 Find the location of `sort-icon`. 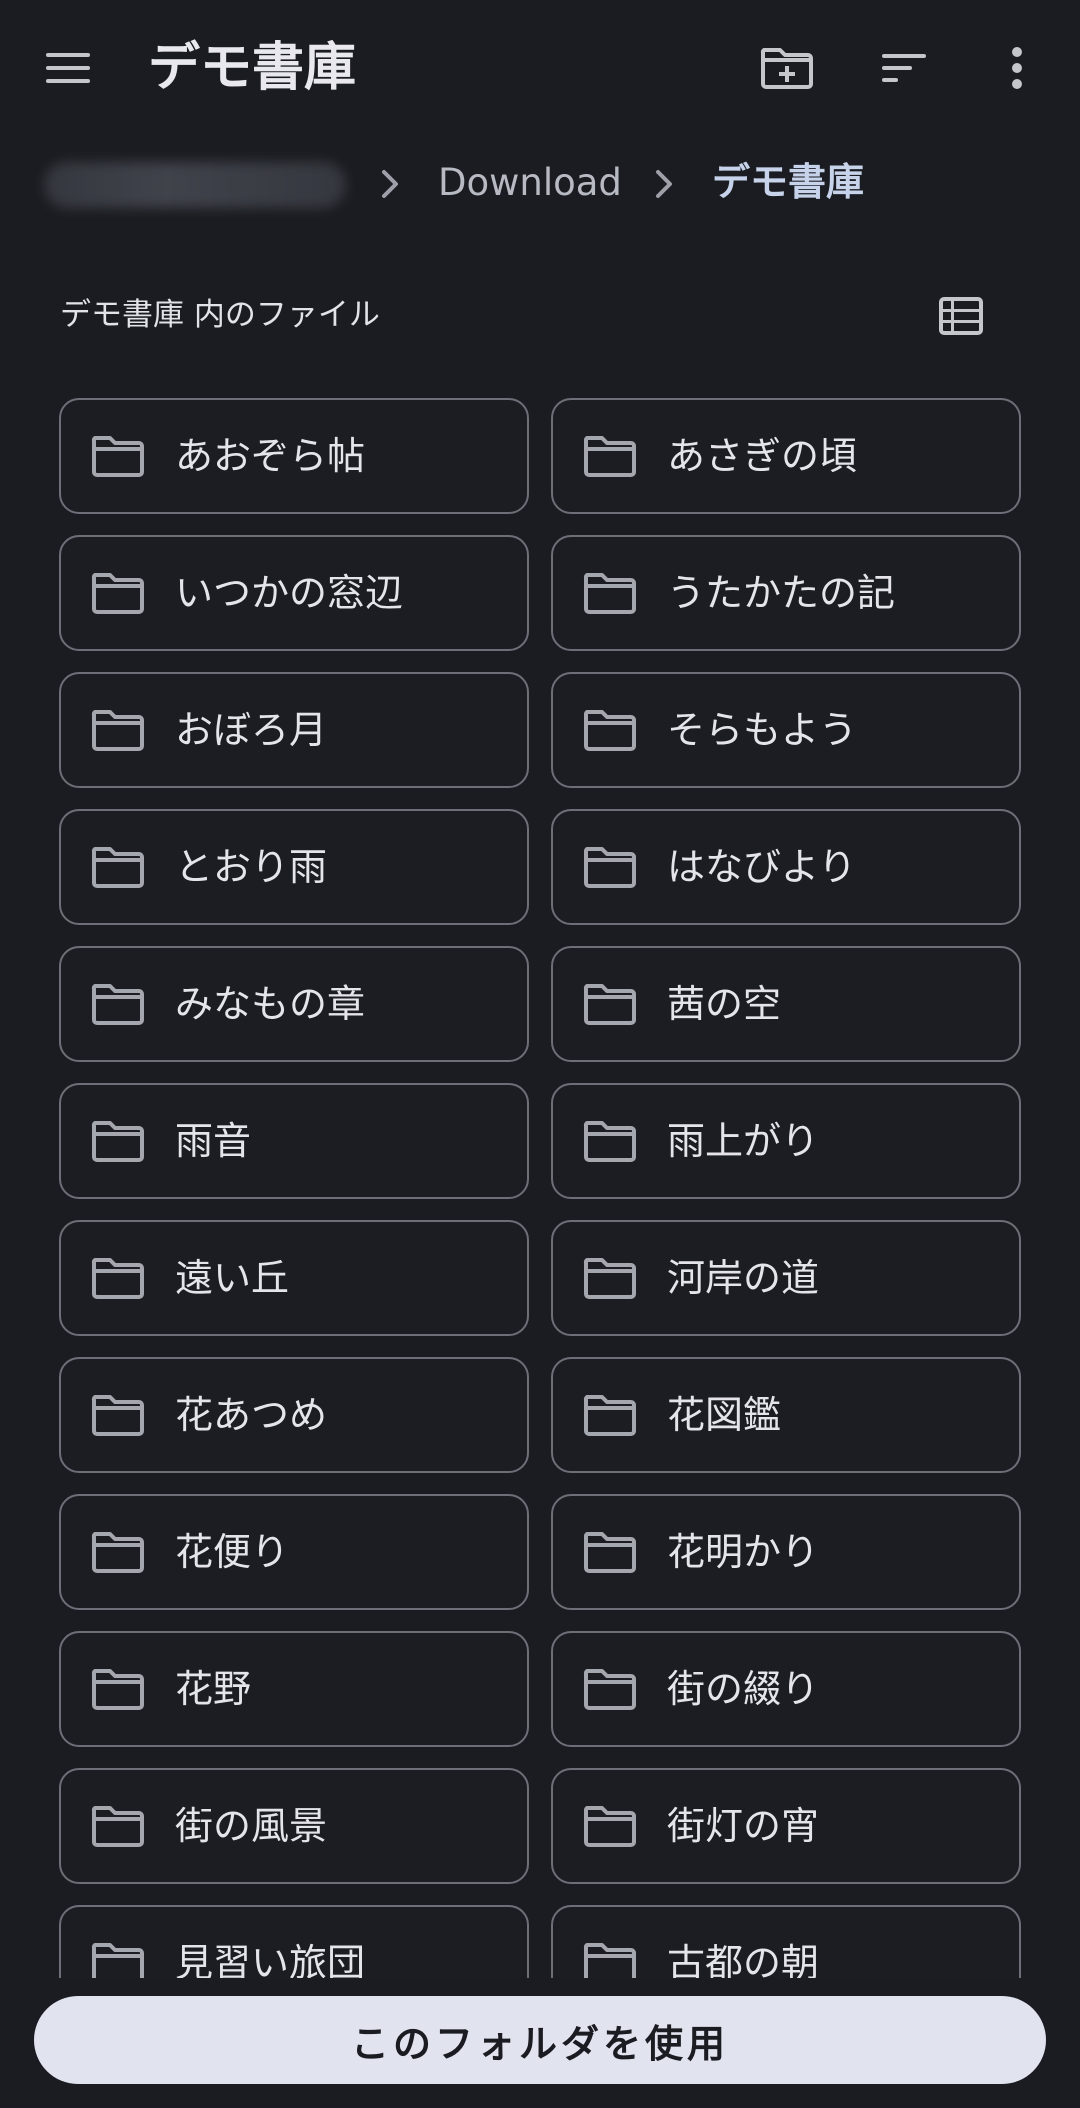

sort-icon is located at coordinates (904, 68).